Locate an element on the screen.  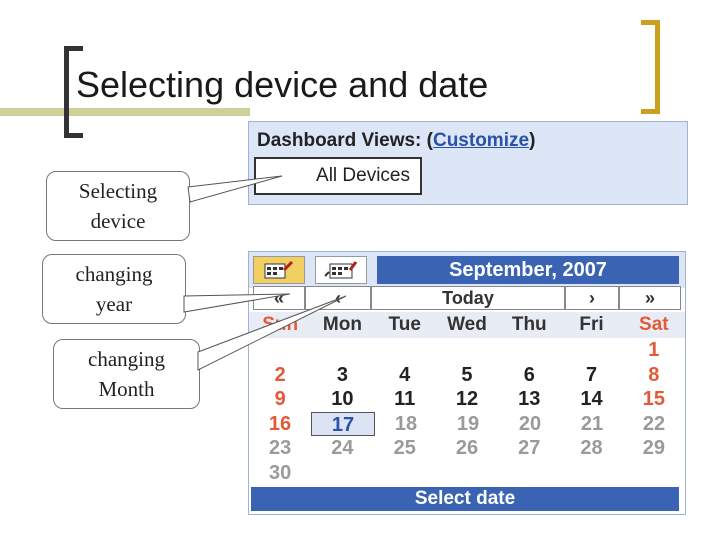
calendar-day-cell: 16 is located at coordinates (280, 424).